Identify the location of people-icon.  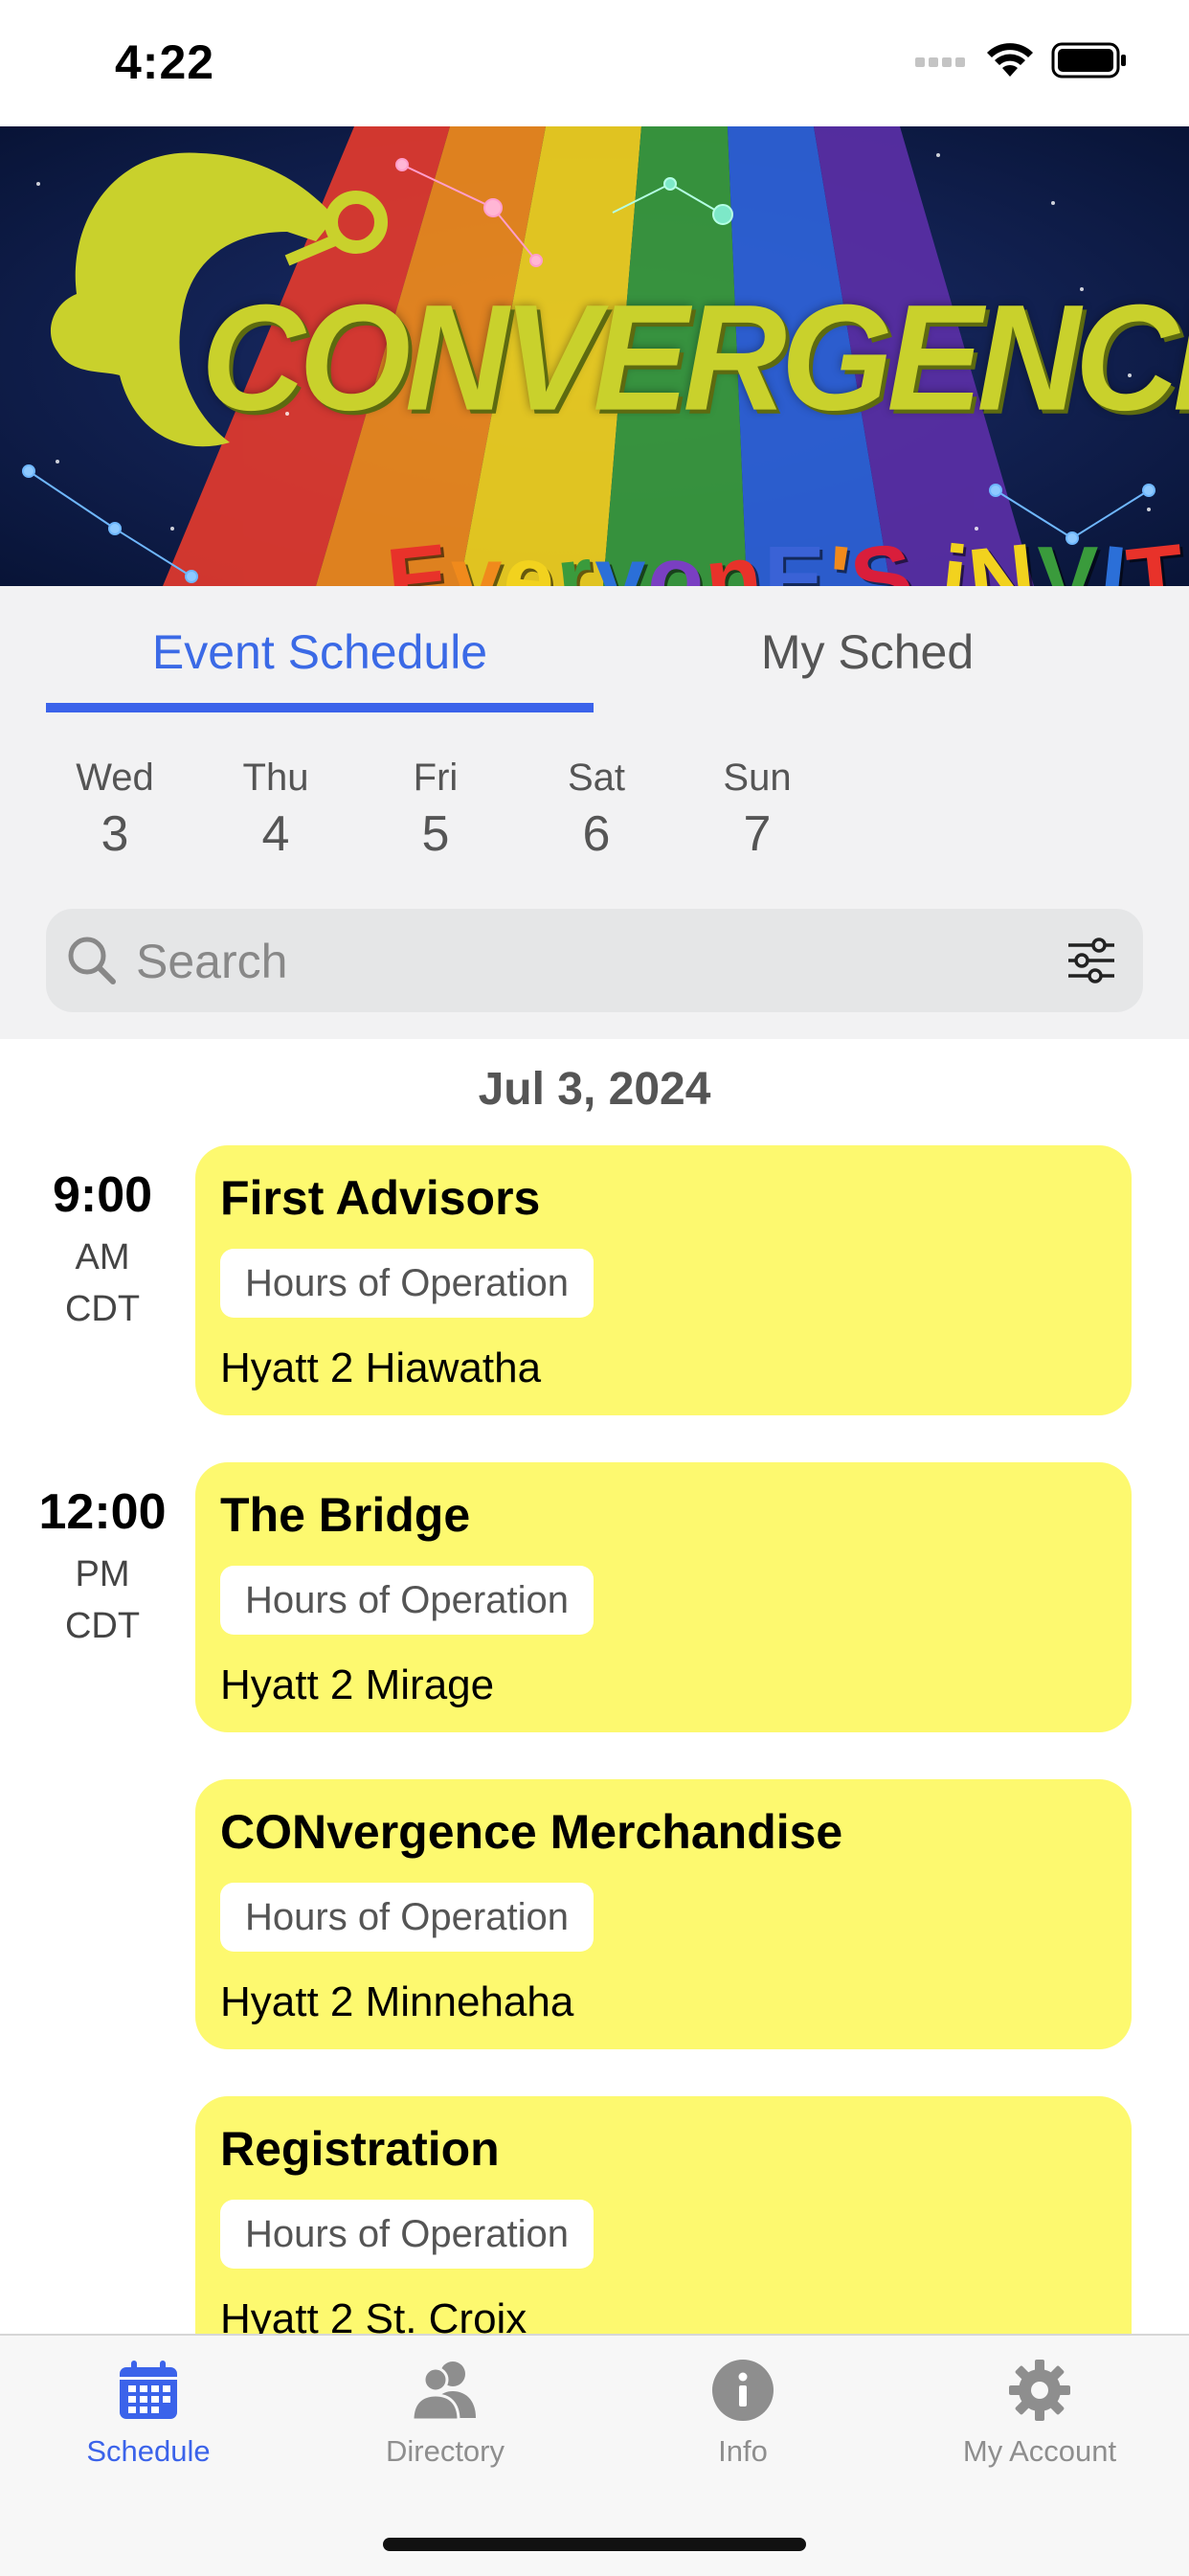
(443, 2391).